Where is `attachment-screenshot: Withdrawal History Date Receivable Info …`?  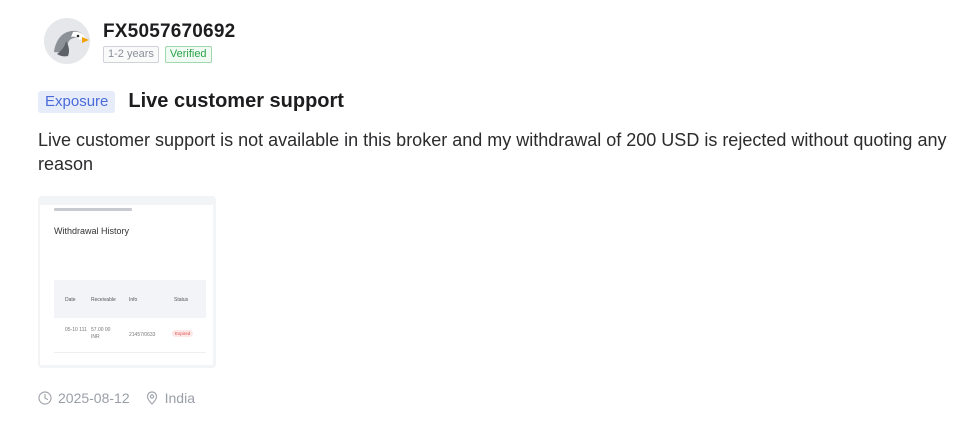 attachment-screenshot: Withdrawal History Date Receivable Info … is located at coordinates (126, 285).